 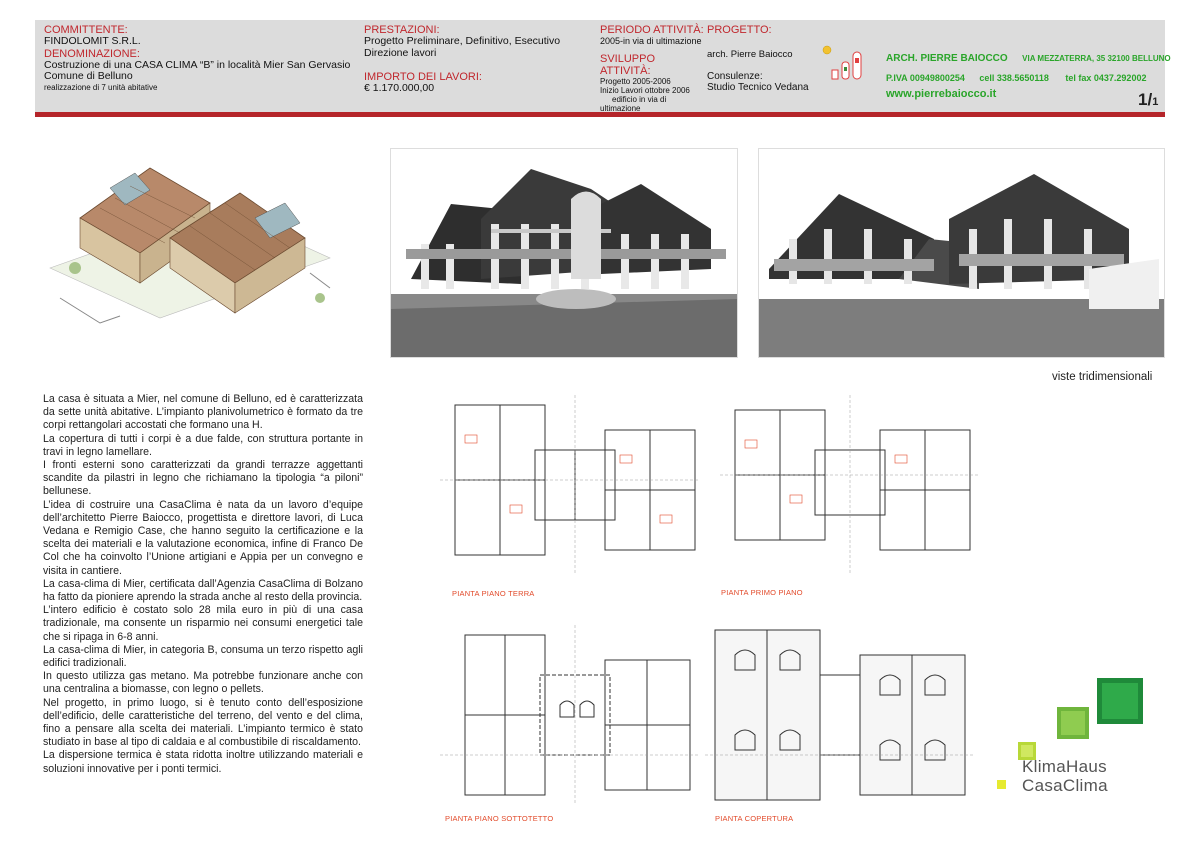 What do you see at coordinates (961, 253) in the screenshot?
I see `render-view-2-image` at bounding box center [961, 253].